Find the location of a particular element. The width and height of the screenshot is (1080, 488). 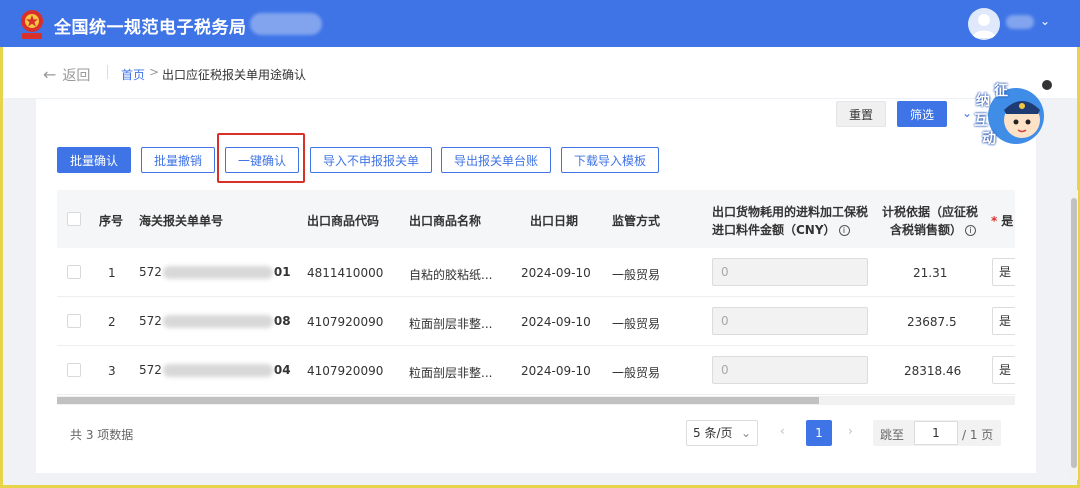

breadcrumb-home: 首页 is located at coordinates (133, 74).